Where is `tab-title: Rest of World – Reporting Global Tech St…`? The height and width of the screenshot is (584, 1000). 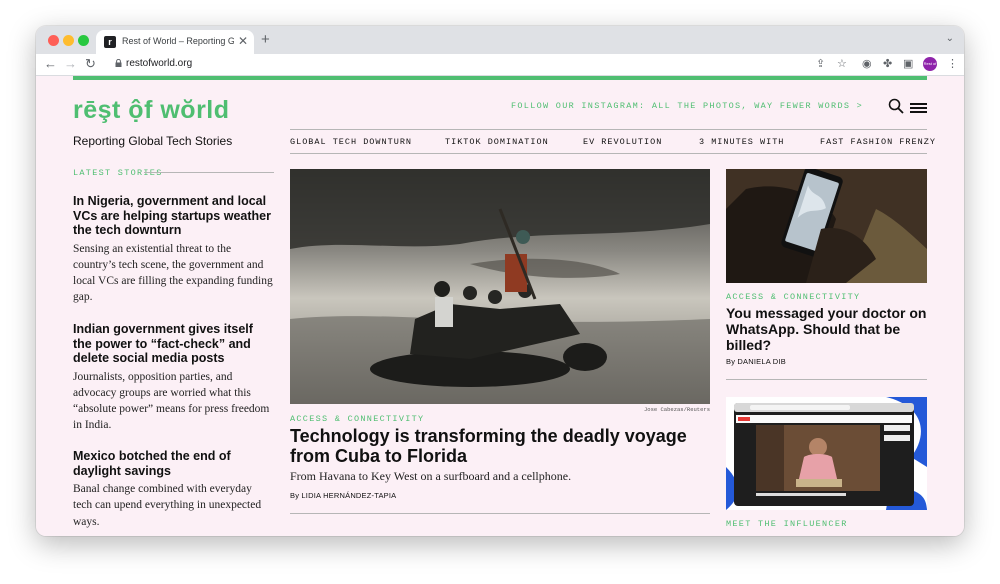 tab-title: Rest of World – Reporting Global Tech St… is located at coordinates (178, 41).